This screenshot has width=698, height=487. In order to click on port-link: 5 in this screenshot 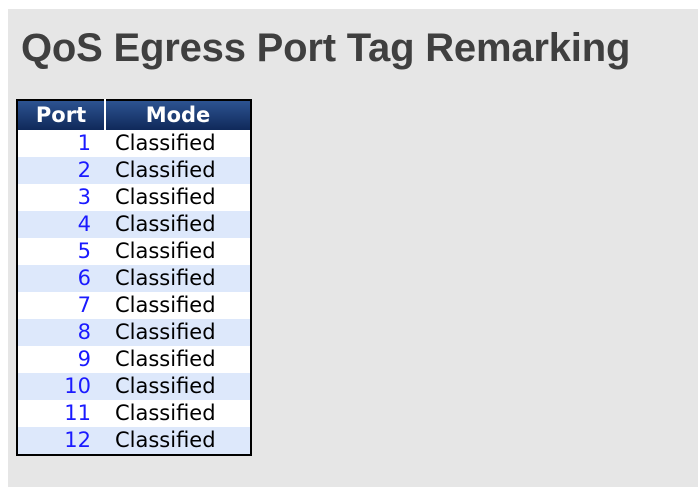, I will do `click(84, 251)`.